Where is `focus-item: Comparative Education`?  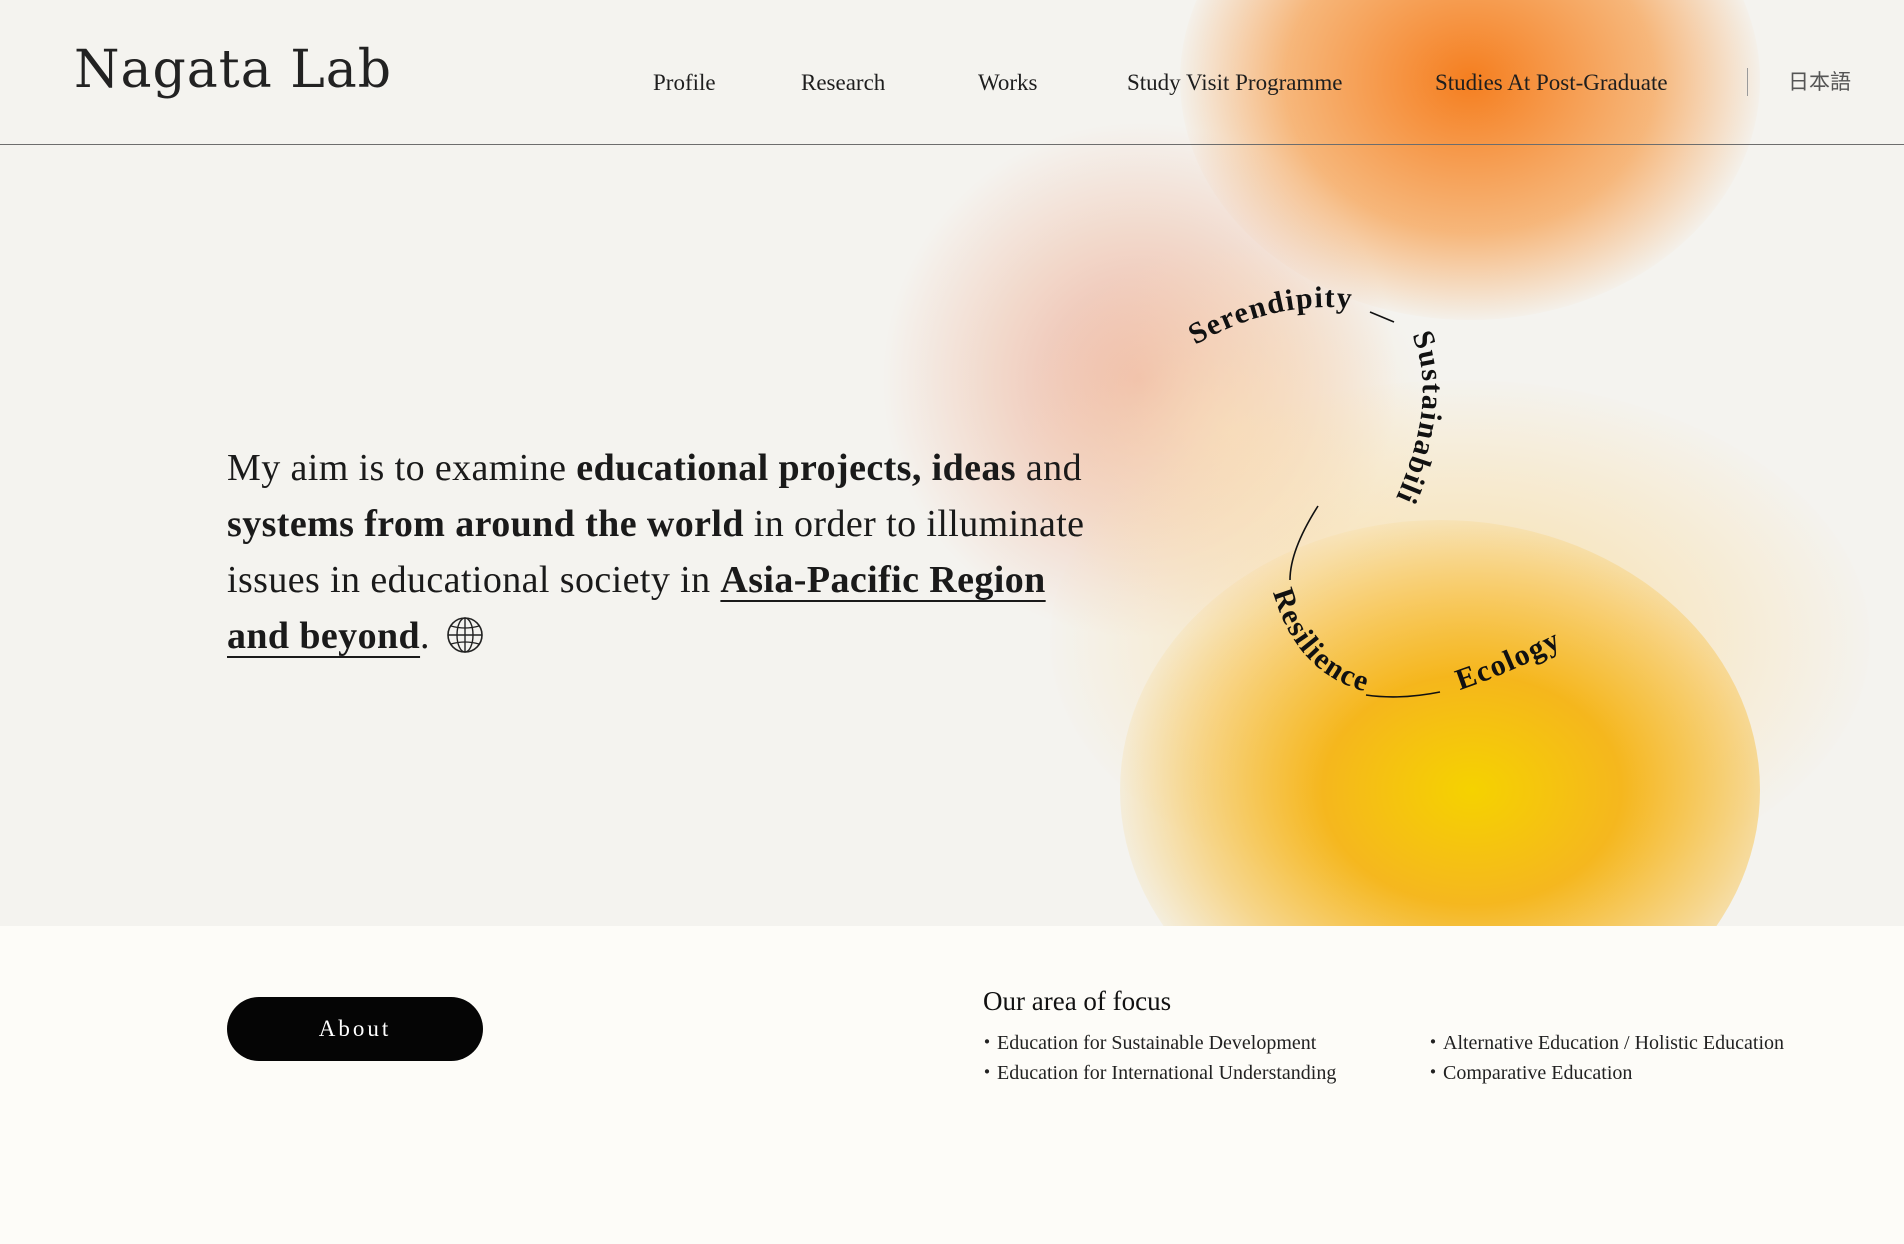 focus-item: Comparative Education is located at coordinates (1603, 1073).